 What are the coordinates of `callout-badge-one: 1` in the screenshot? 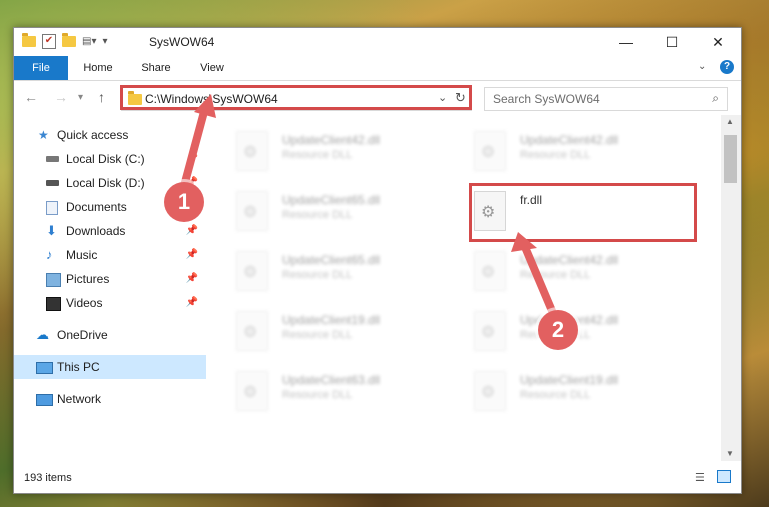 It's located at (184, 202).